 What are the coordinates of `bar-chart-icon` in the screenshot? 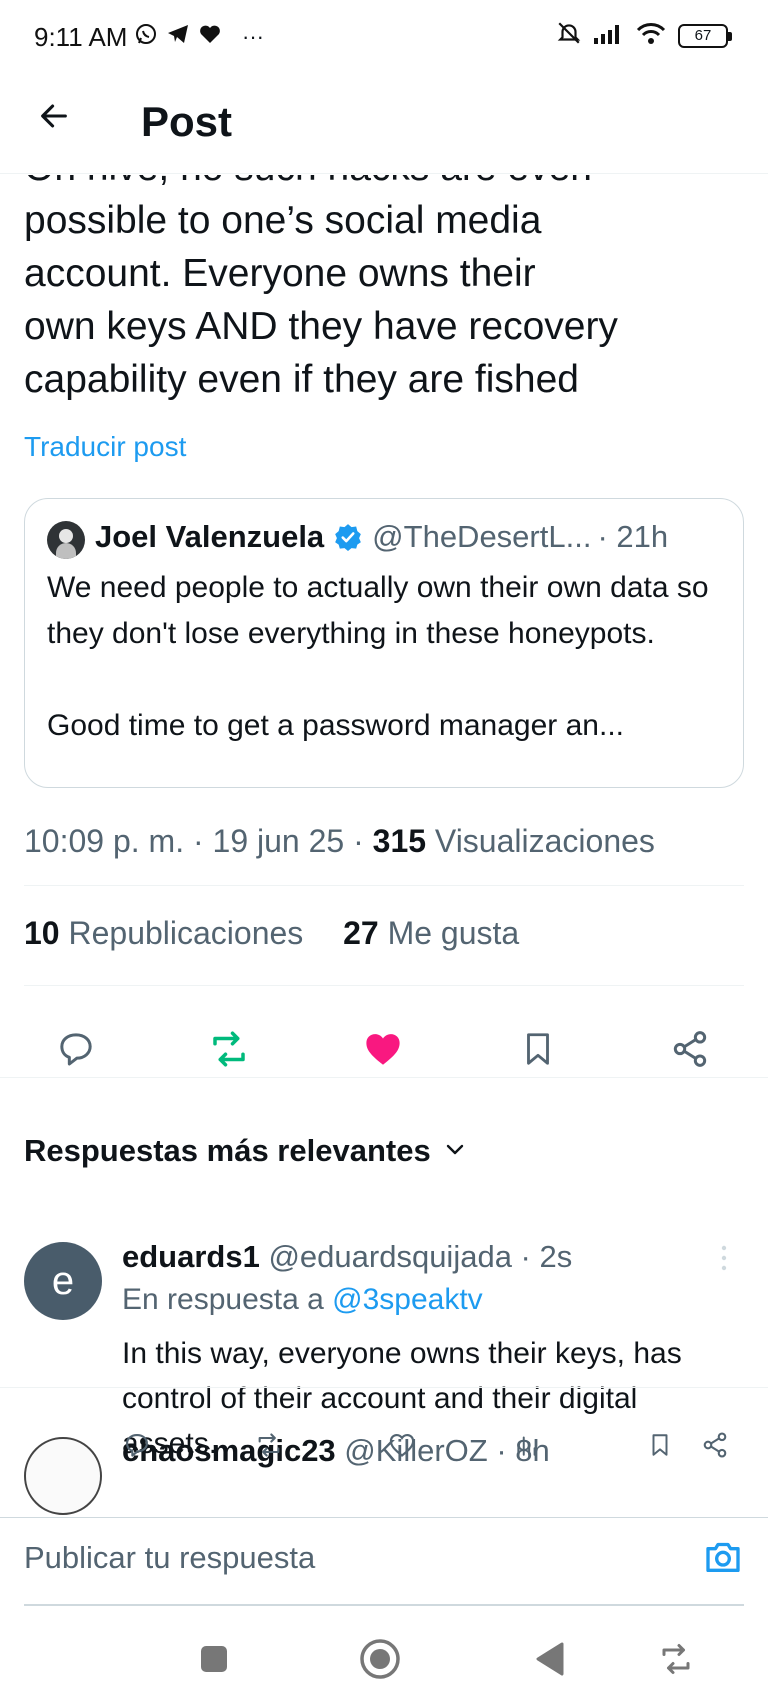 It's located at (527, 1447).